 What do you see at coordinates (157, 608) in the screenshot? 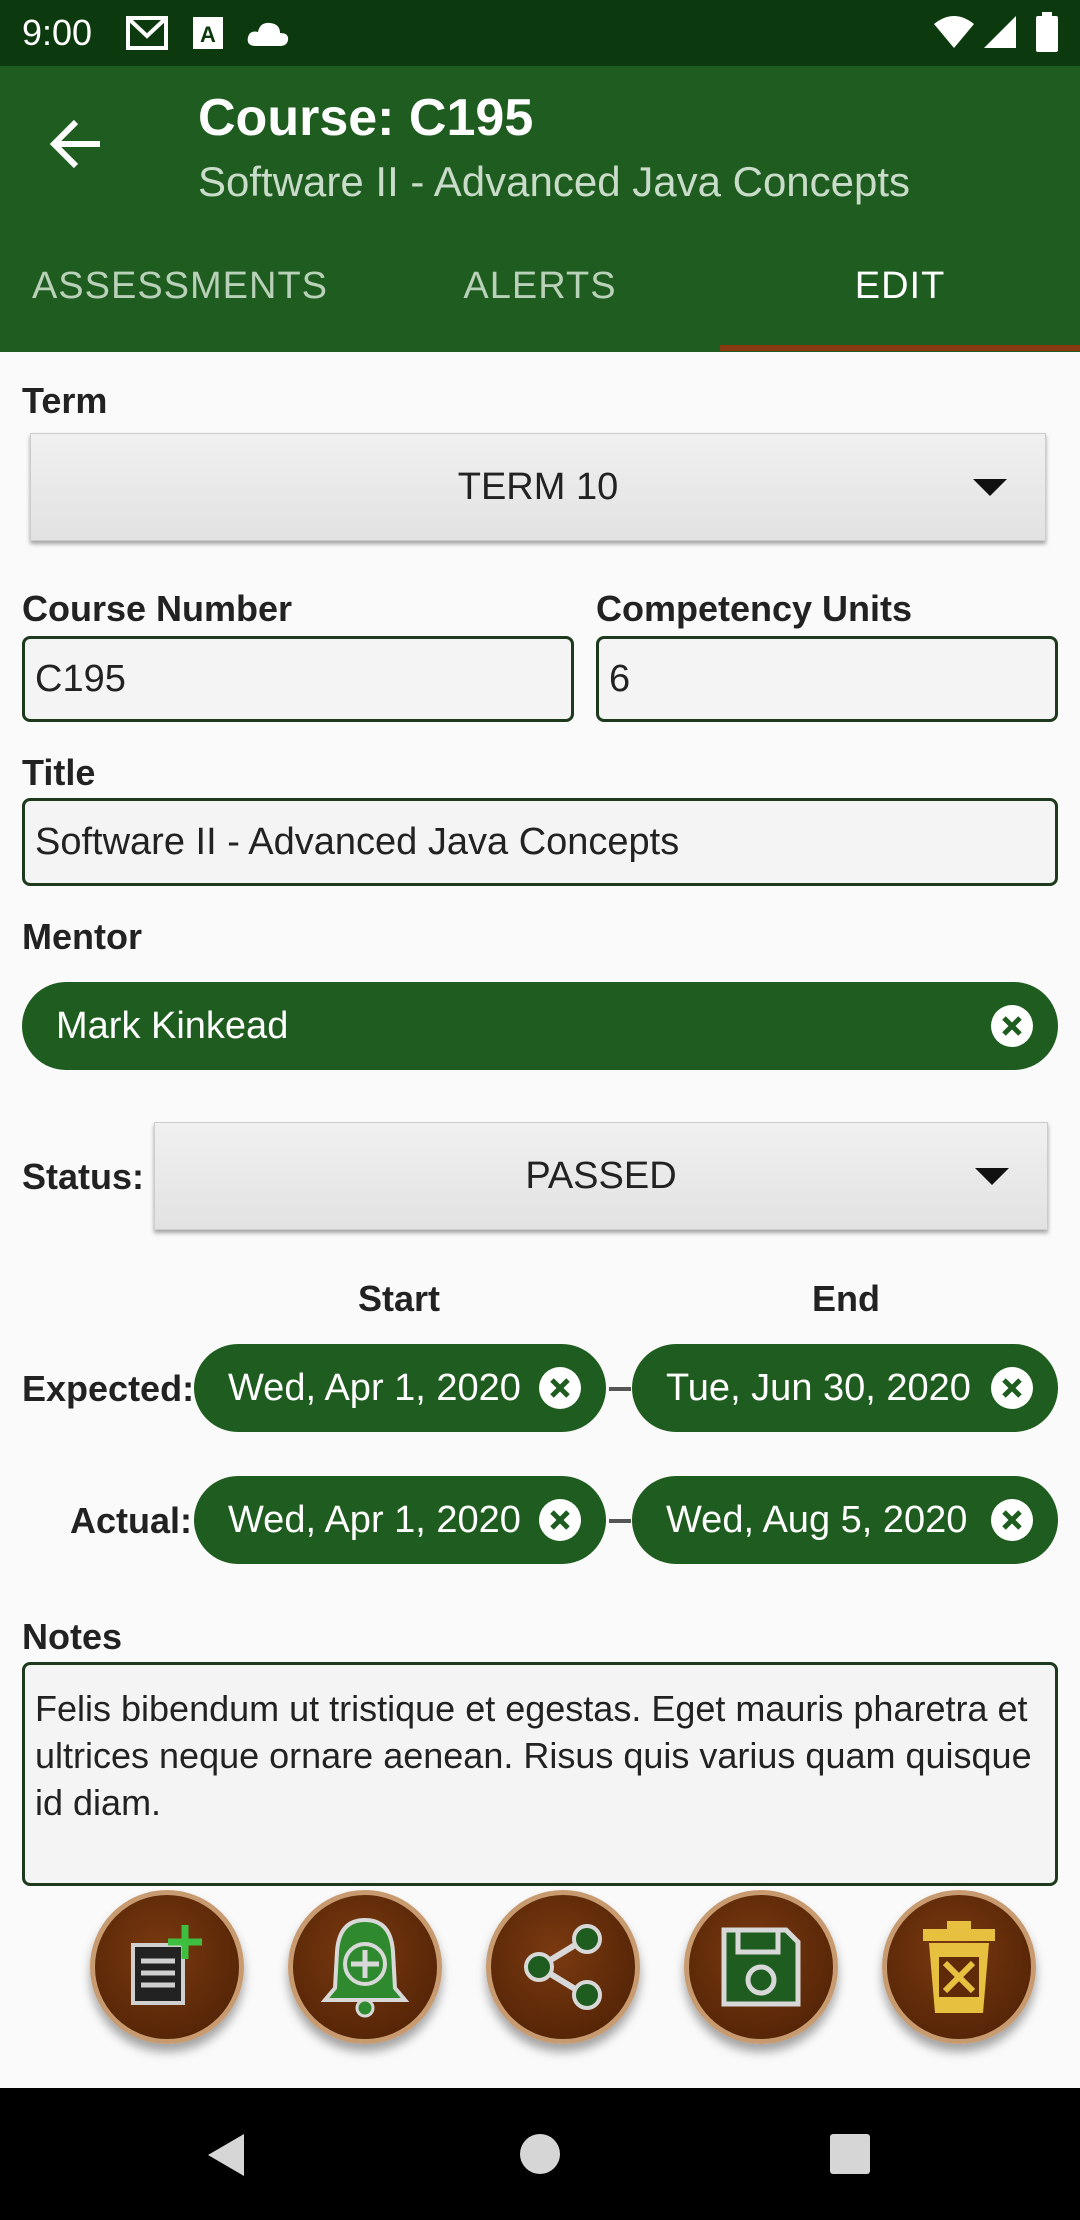
I see `course-number-label: Course Number` at bounding box center [157, 608].